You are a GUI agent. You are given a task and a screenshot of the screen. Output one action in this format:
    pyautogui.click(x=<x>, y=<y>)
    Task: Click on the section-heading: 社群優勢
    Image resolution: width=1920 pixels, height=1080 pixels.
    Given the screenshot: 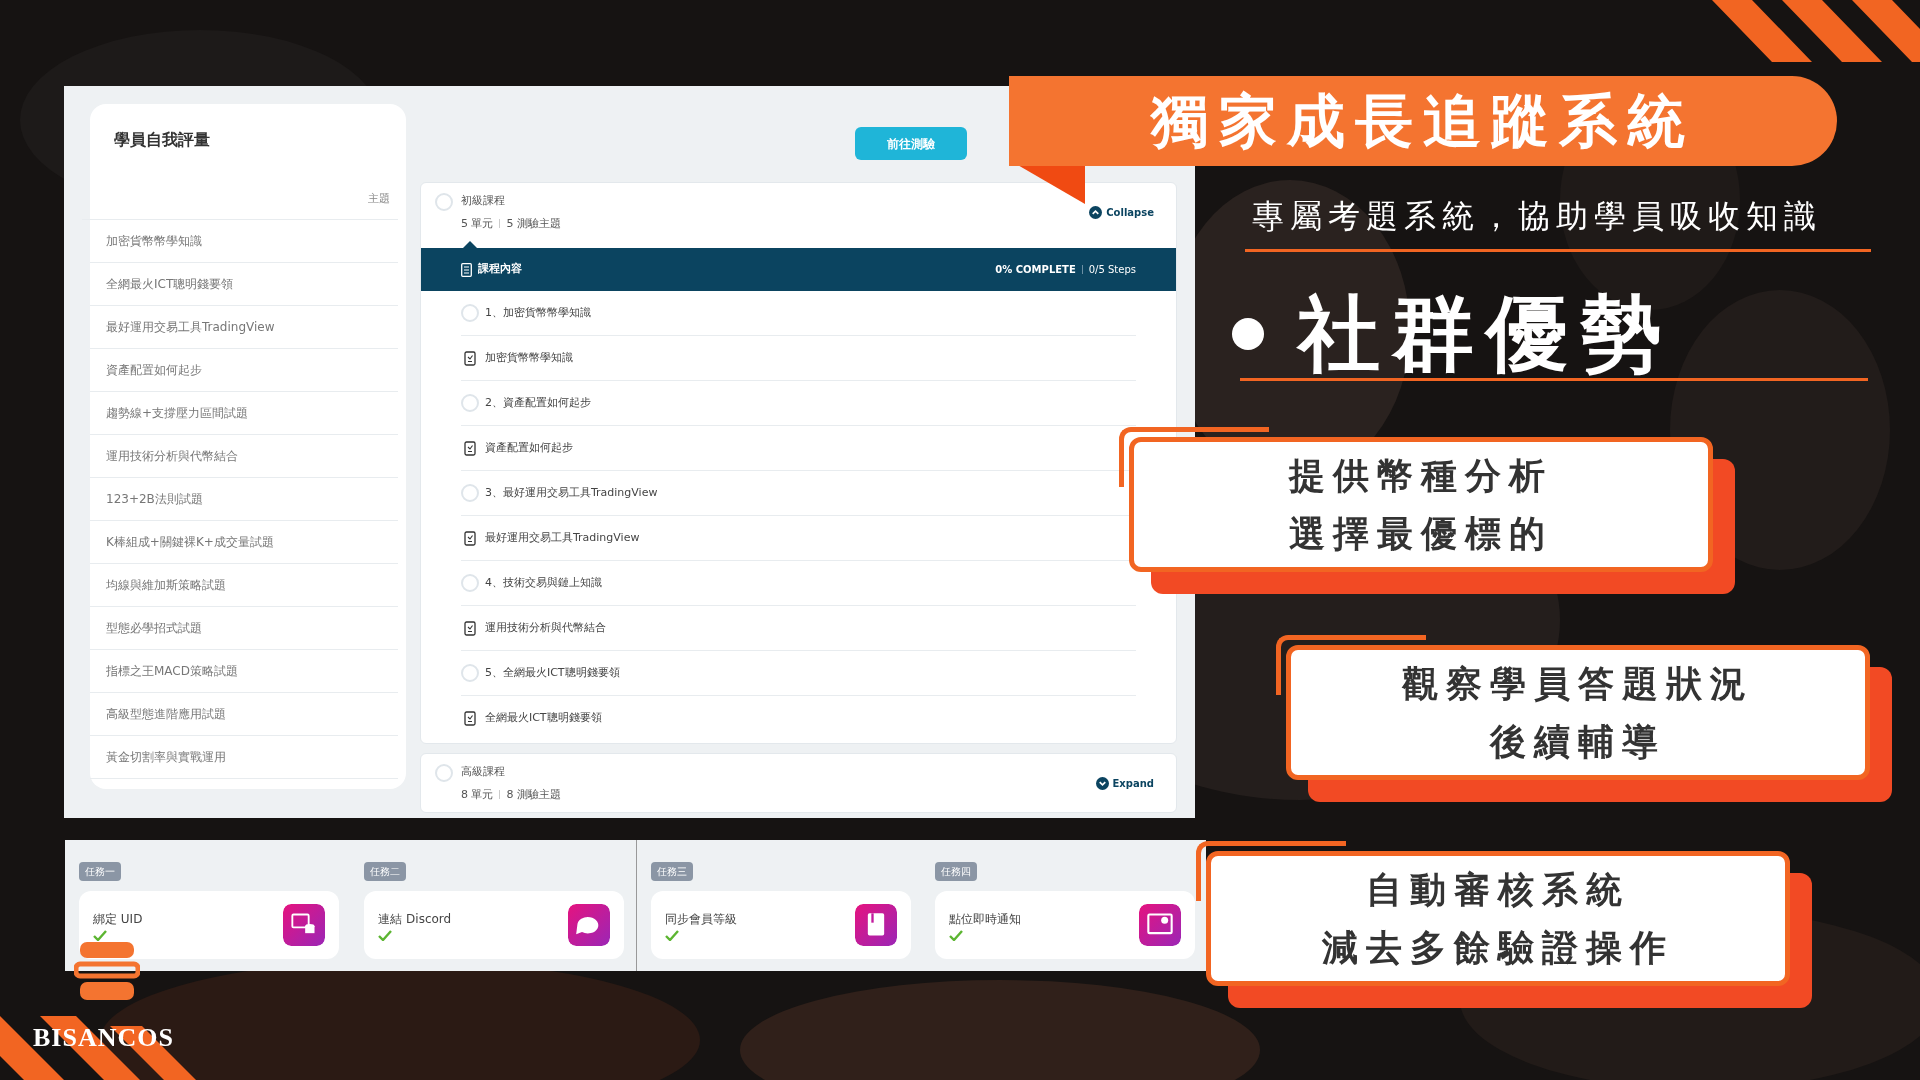 What is the action you would take?
    pyautogui.click(x=1486, y=334)
    